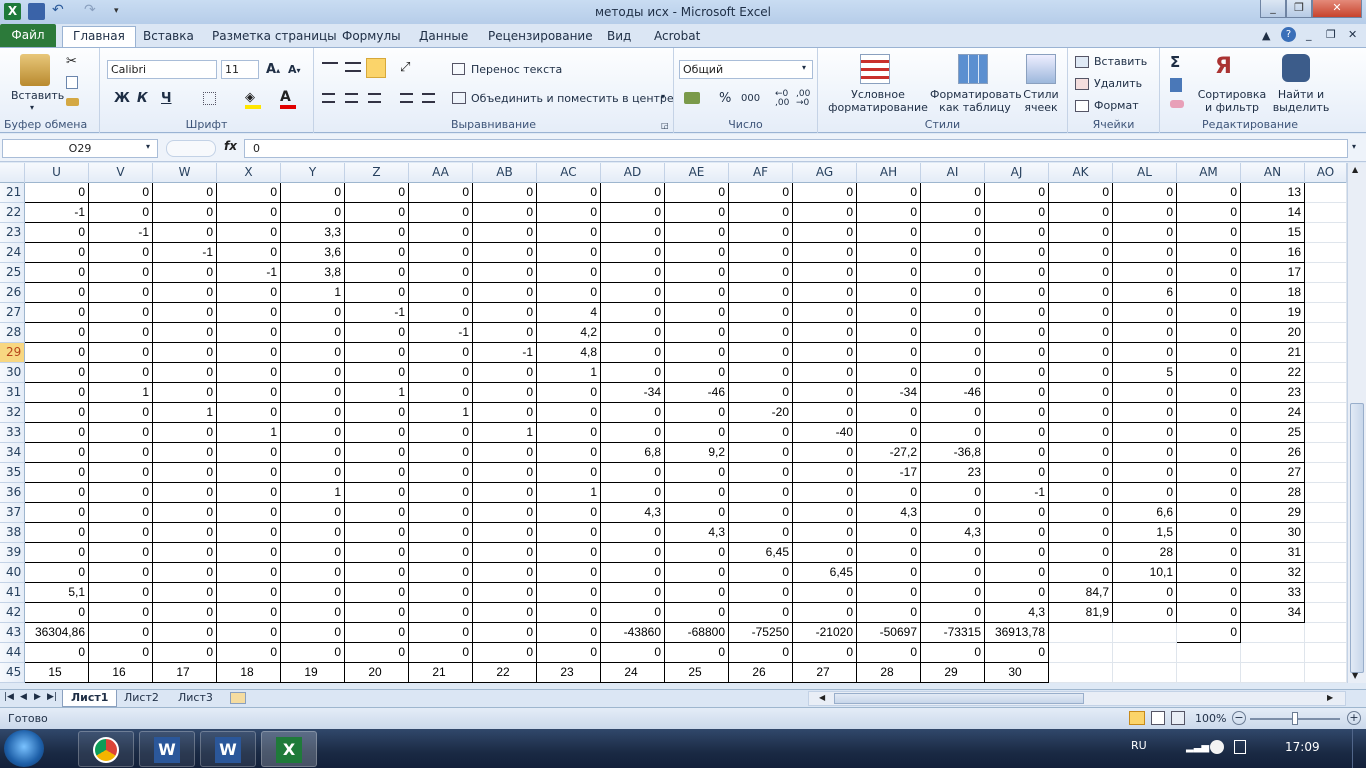  What do you see at coordinates (505, 393) in the screenshot?
I see `cell-ab31: 0` at bounding box center [505, 393].